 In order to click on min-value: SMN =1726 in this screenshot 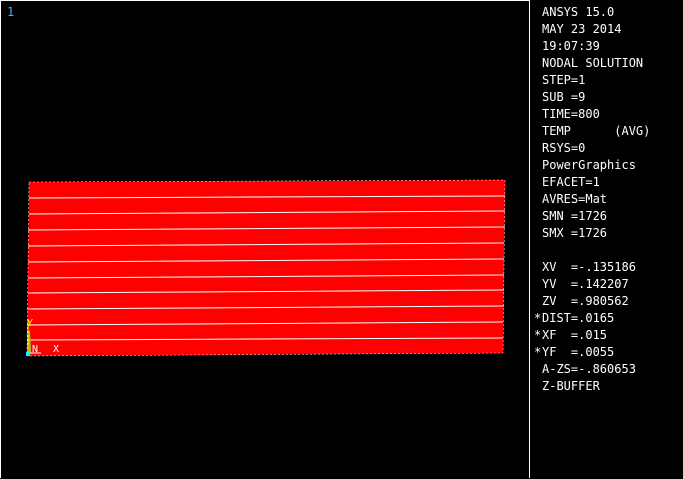, I will do `click(575, 216)`.